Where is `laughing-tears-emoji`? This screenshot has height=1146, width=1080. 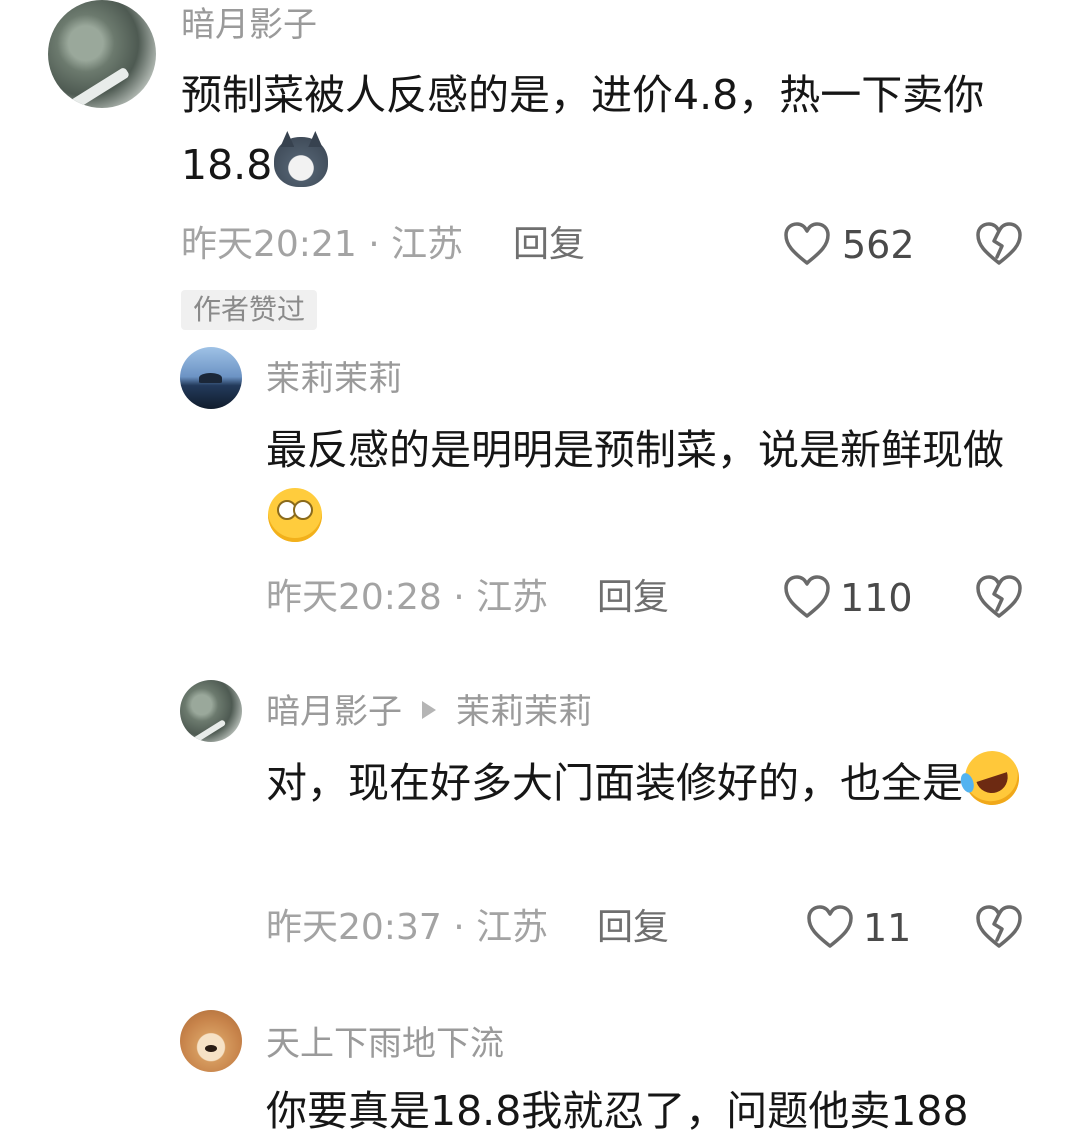 laughing-tears-emoji is located at coordinates (992, 778).